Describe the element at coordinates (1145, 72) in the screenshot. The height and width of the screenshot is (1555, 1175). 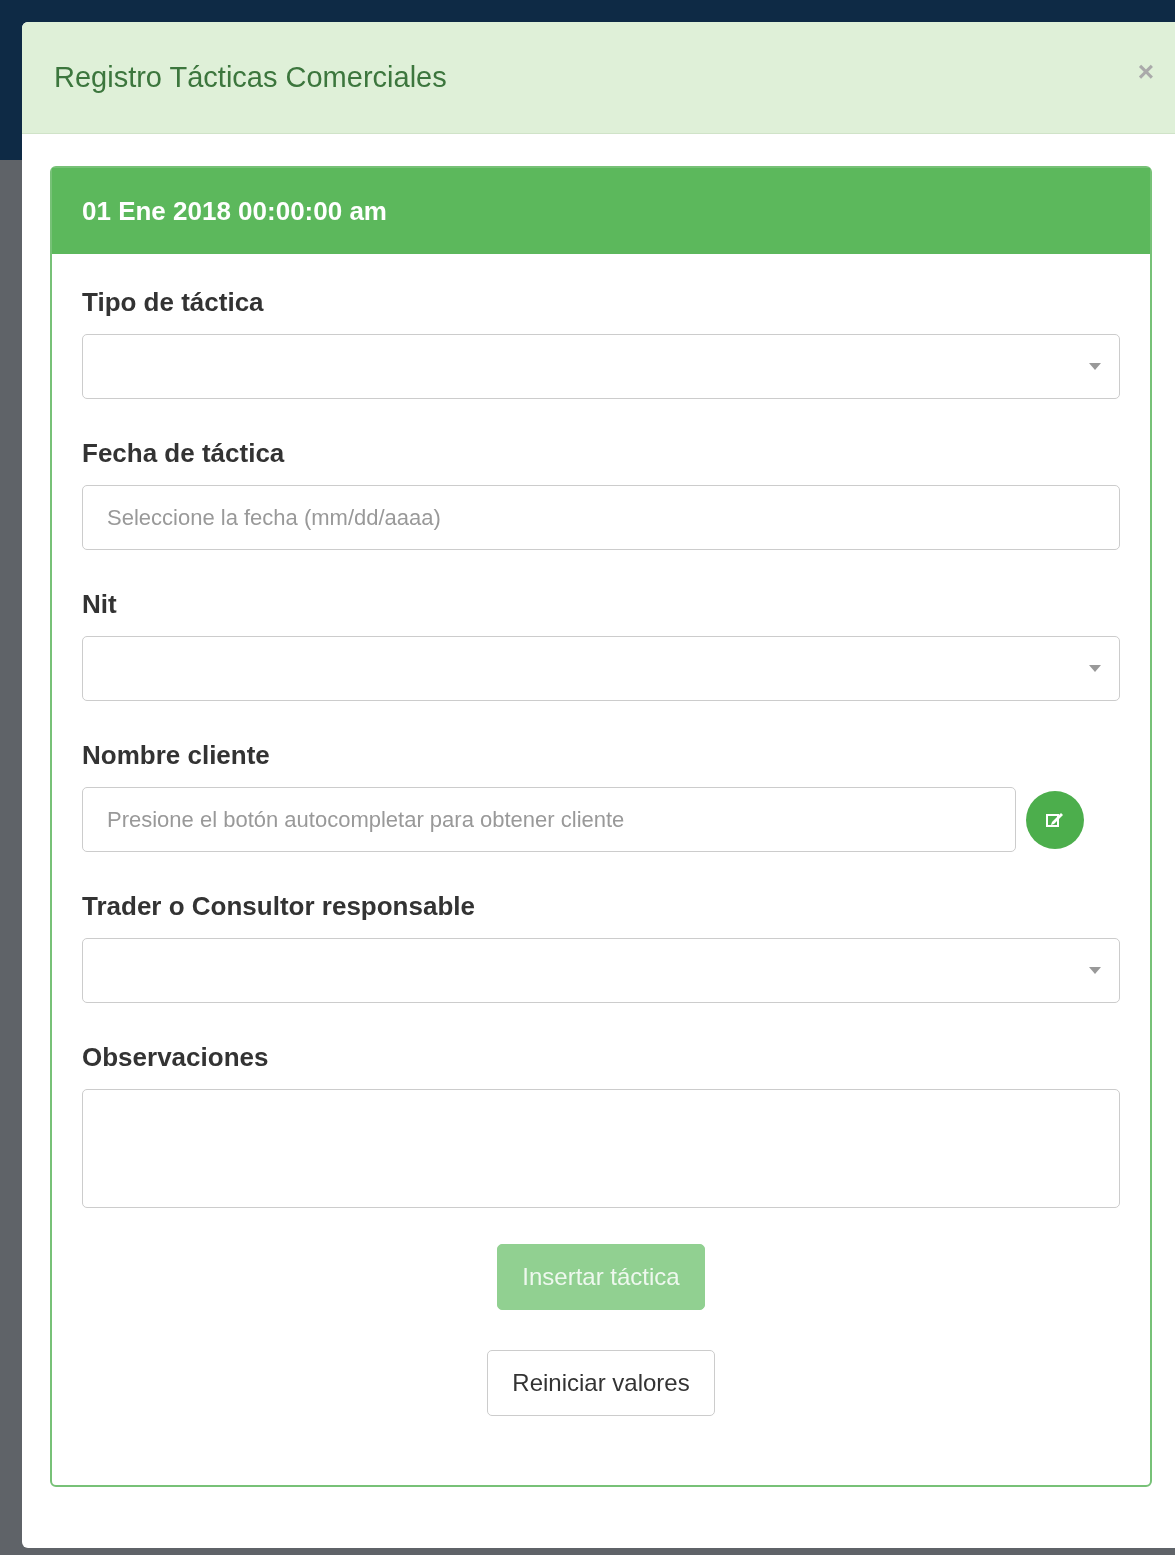
I see `close-button: ×` at that location.